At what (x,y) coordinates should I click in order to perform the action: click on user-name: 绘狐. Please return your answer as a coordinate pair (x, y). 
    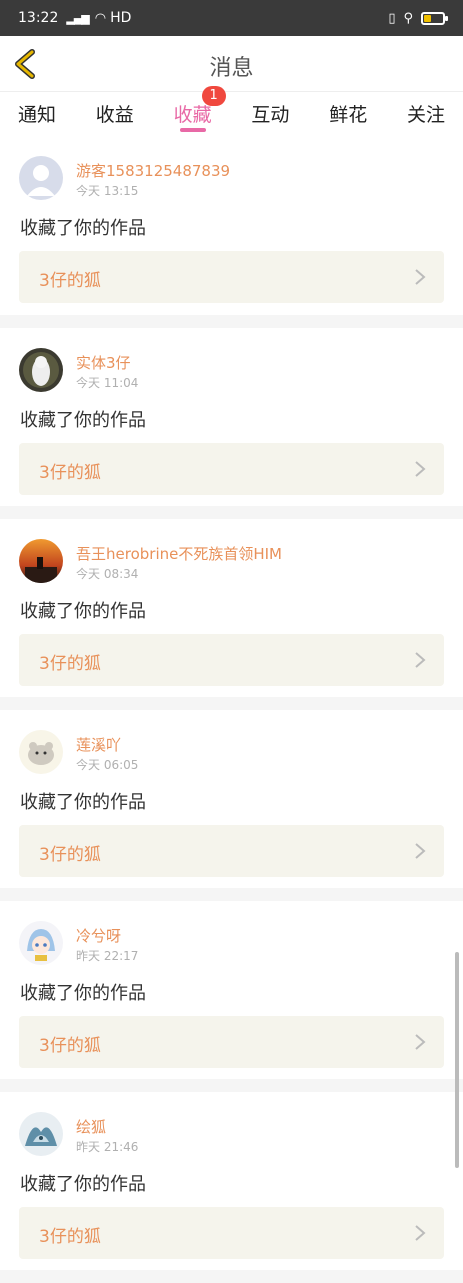
    Looking at the image, I should click on (91, 1126).